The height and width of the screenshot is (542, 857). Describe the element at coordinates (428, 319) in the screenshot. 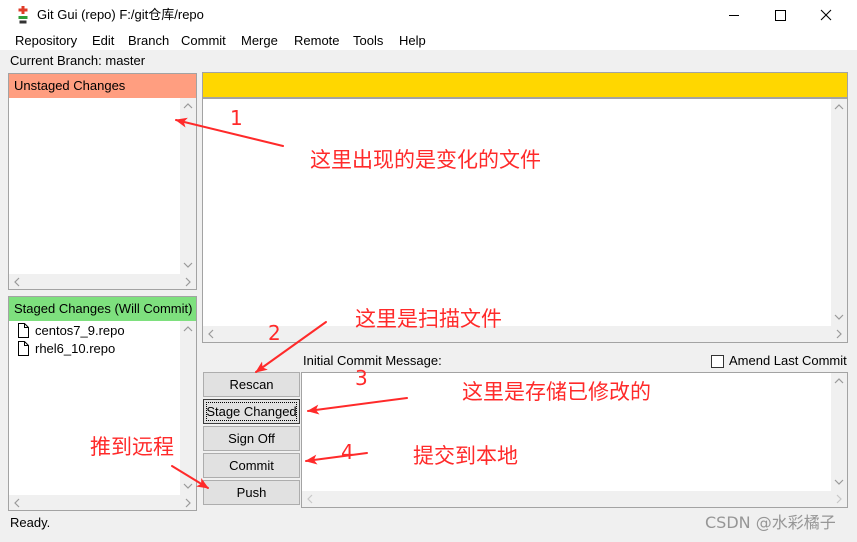

I see `annotation-text-2: 这里是扫描文件` at that location.